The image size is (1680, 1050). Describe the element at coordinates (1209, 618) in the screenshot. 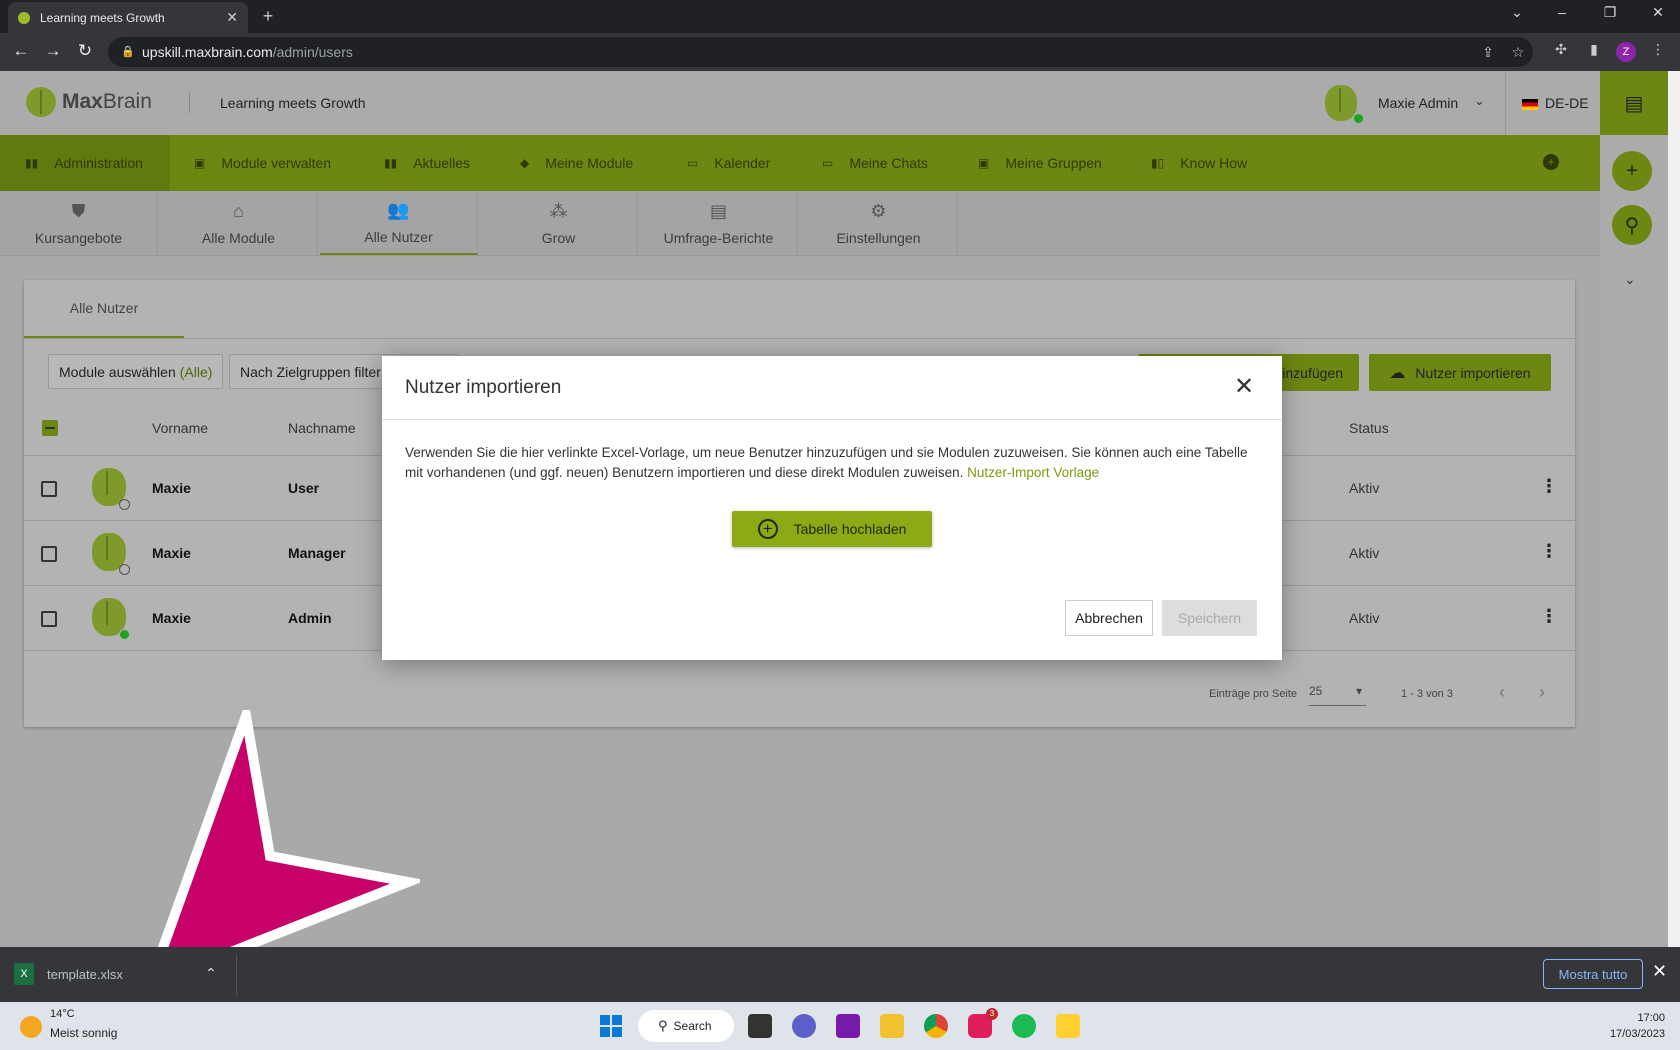

I see `save-button: Speichern` at that location.